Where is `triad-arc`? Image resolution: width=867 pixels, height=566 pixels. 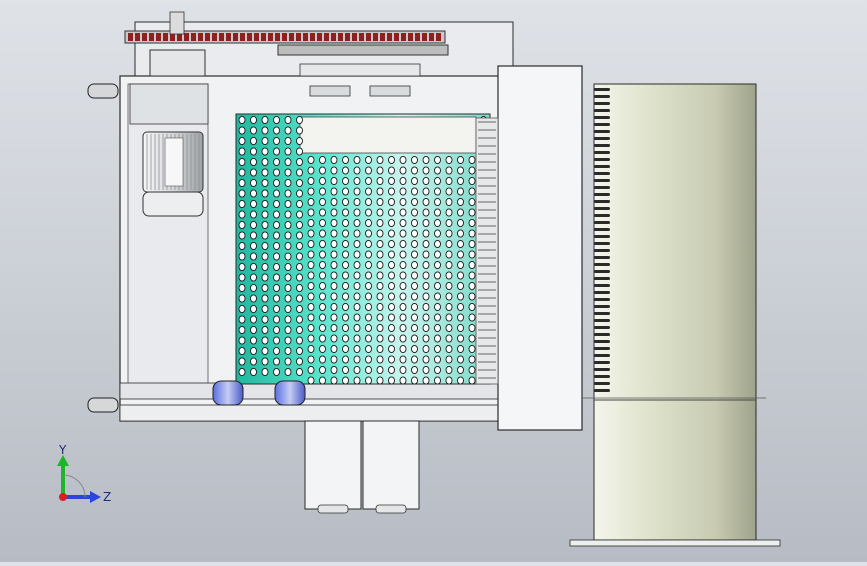 triad-arc is located at coordinates (74, 486).